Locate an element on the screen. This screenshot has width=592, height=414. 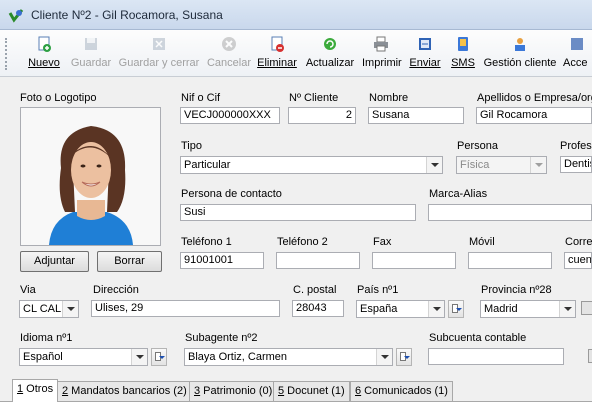
subagent-select: Blaya Ortiz, Carmen is located at coordinates (288, 357).